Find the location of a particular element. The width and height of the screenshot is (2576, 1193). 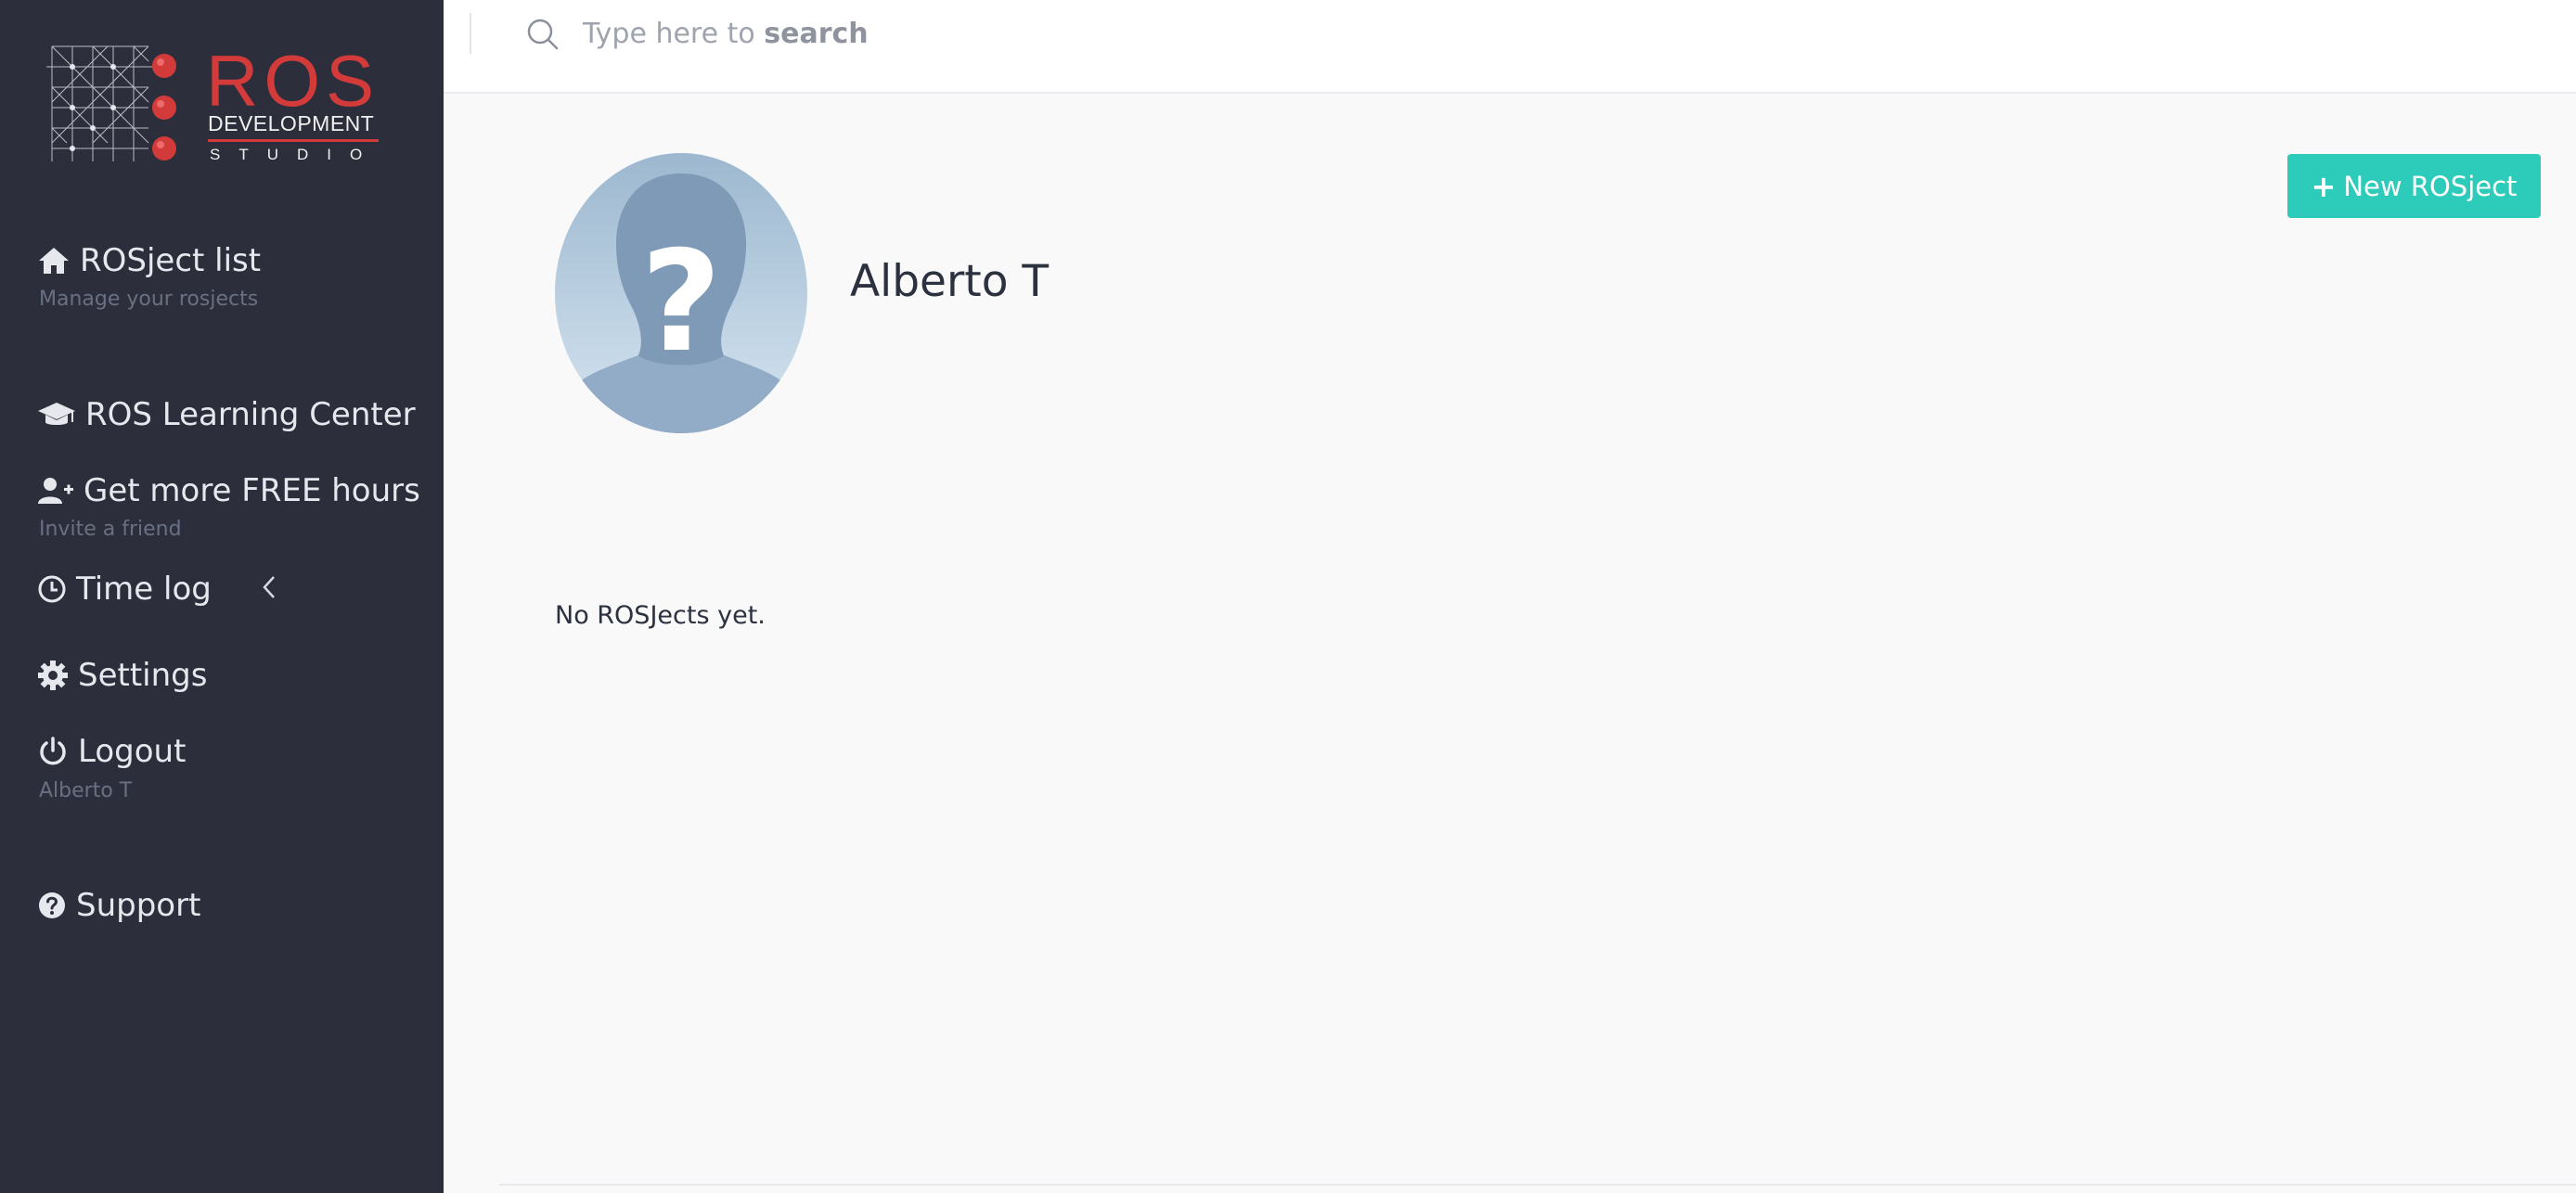

search-icon is located at coordinates (543, 37).